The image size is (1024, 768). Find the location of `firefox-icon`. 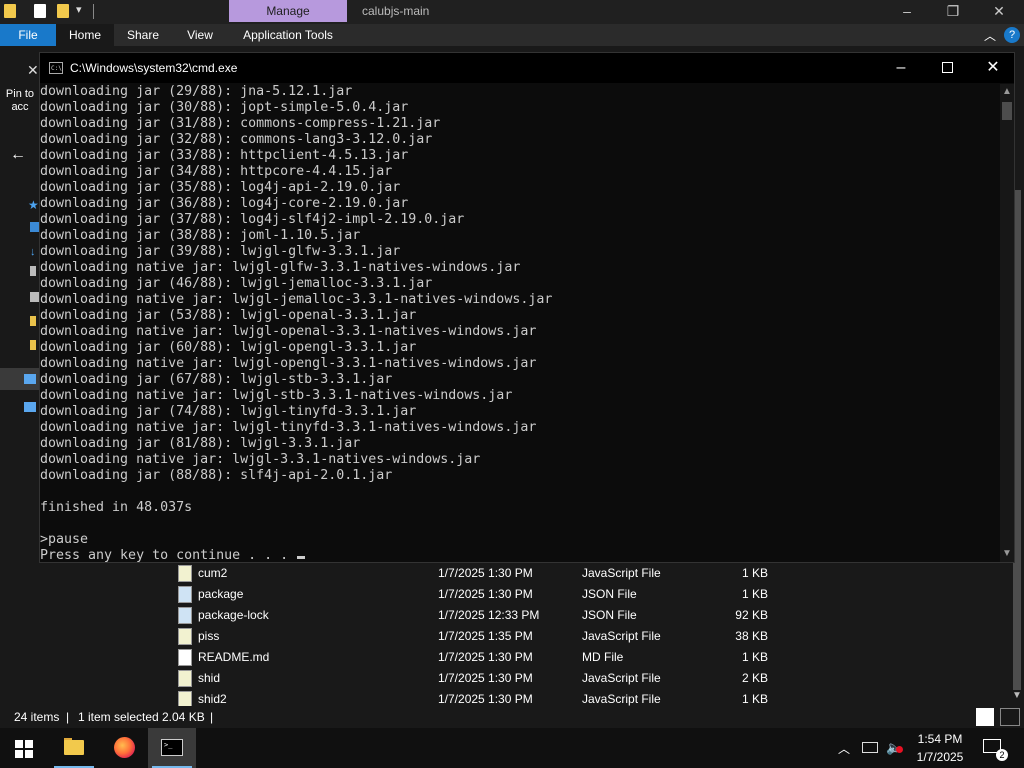

firefox-icon is located at coordinates (124, 747).